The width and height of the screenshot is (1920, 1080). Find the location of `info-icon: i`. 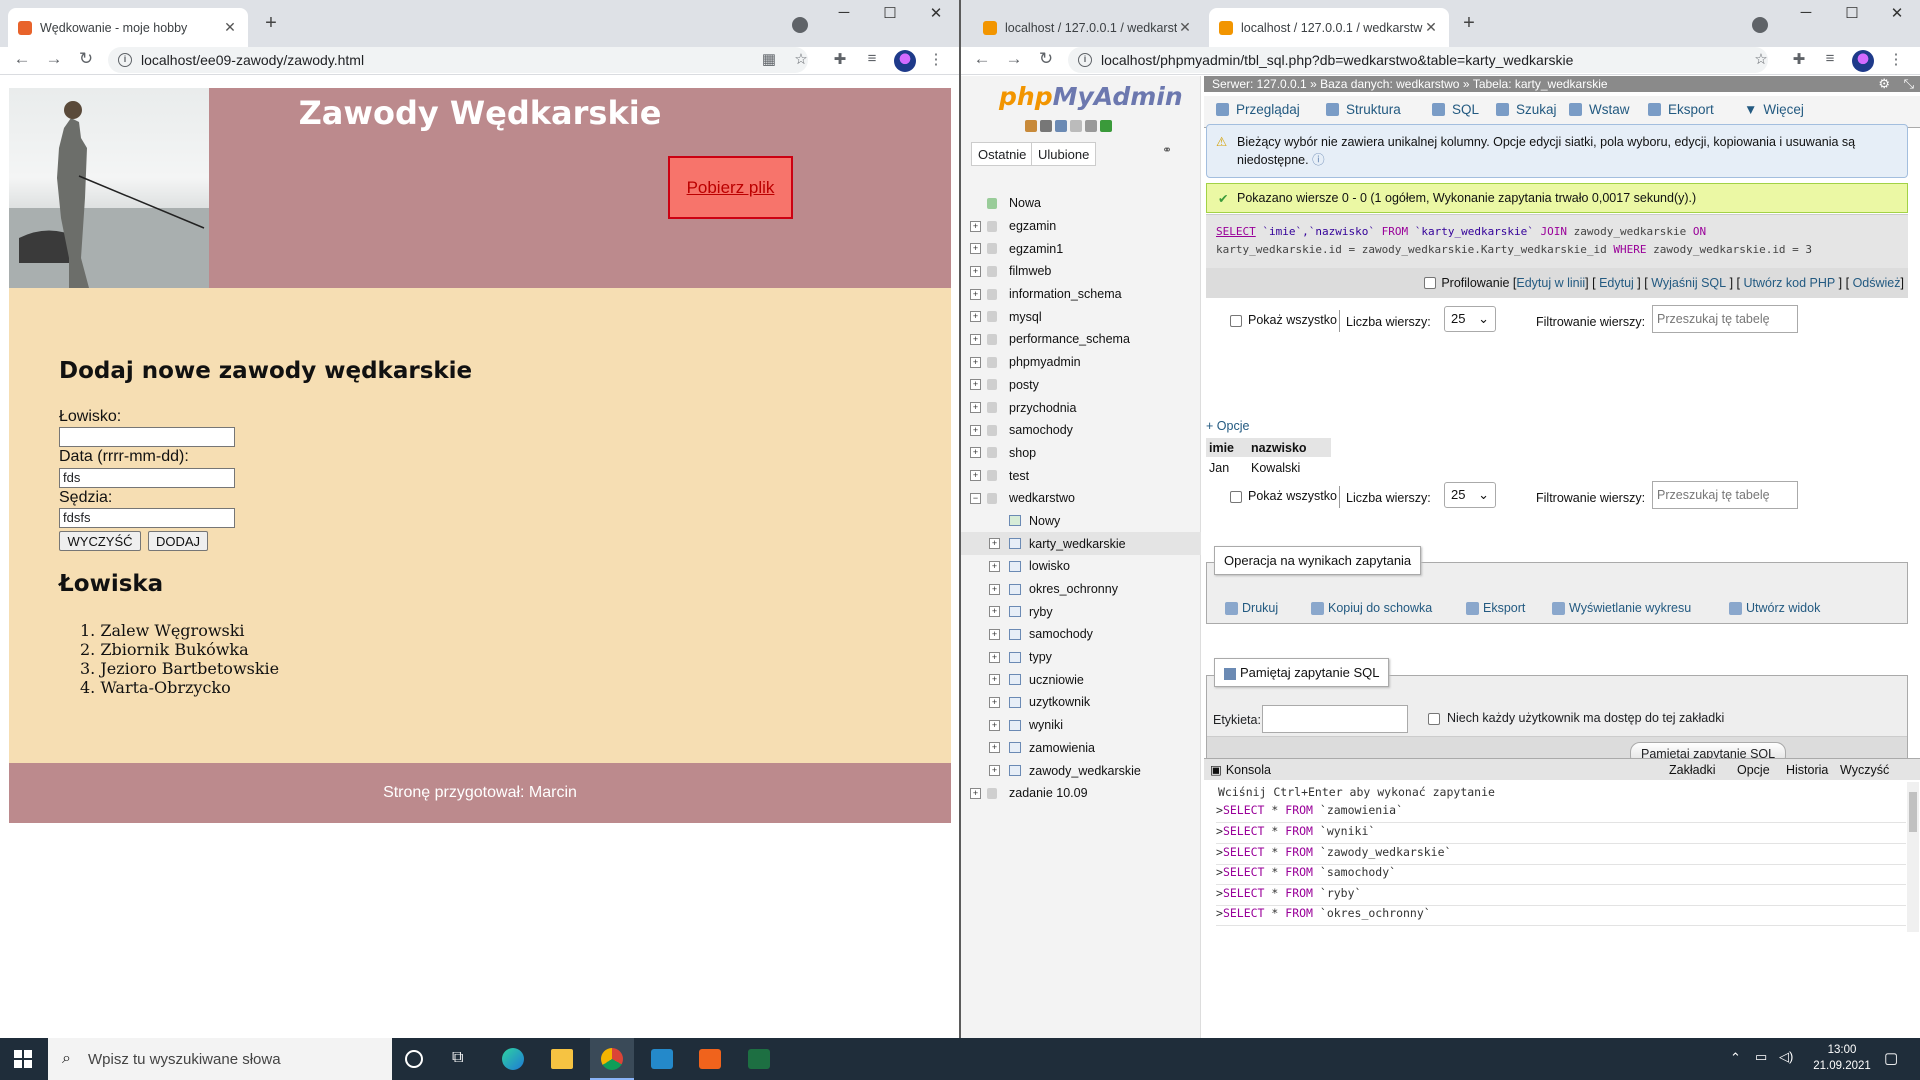

info-icon: i is located at coordinates (1085, 60).